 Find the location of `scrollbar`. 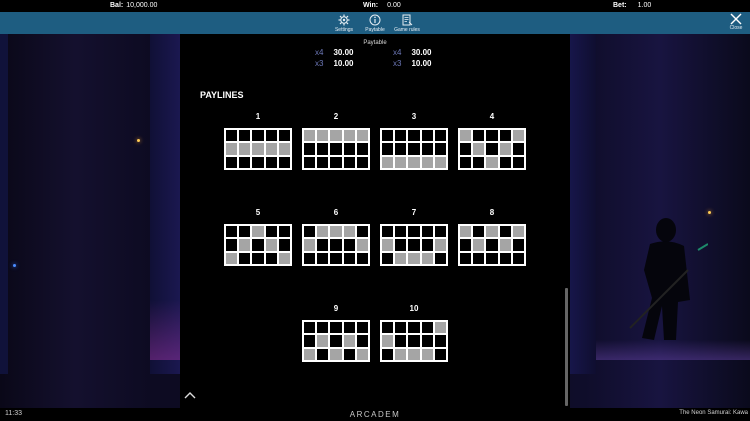

scrollbar is located at coordinates (566, 347).